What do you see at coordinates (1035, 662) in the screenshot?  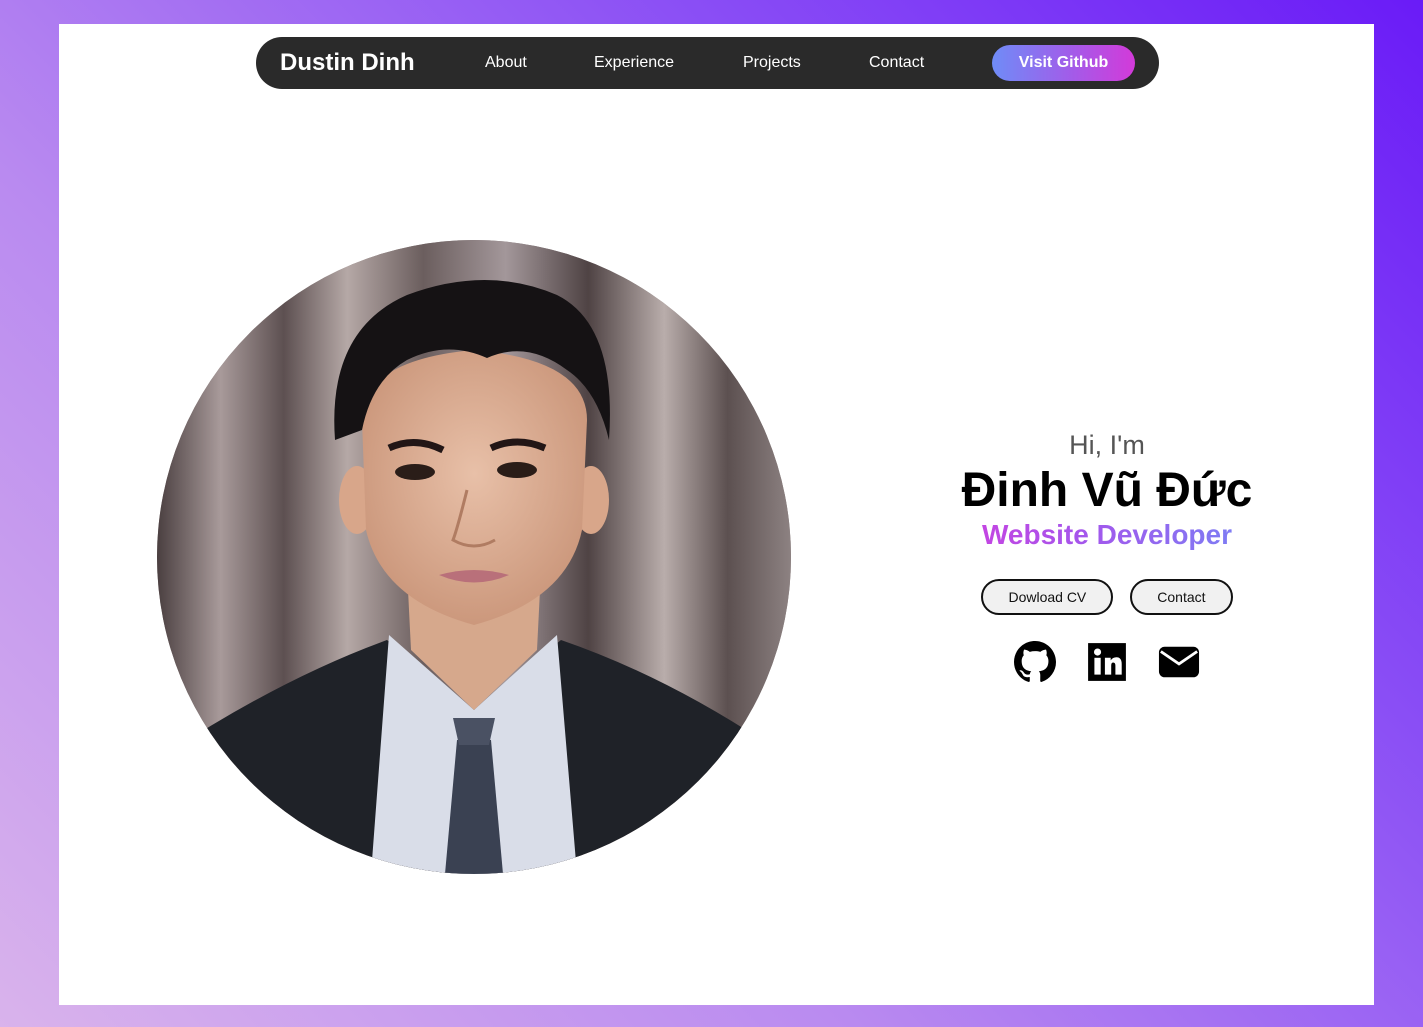 I see `github-icon` at bounding box center [1035, 662].